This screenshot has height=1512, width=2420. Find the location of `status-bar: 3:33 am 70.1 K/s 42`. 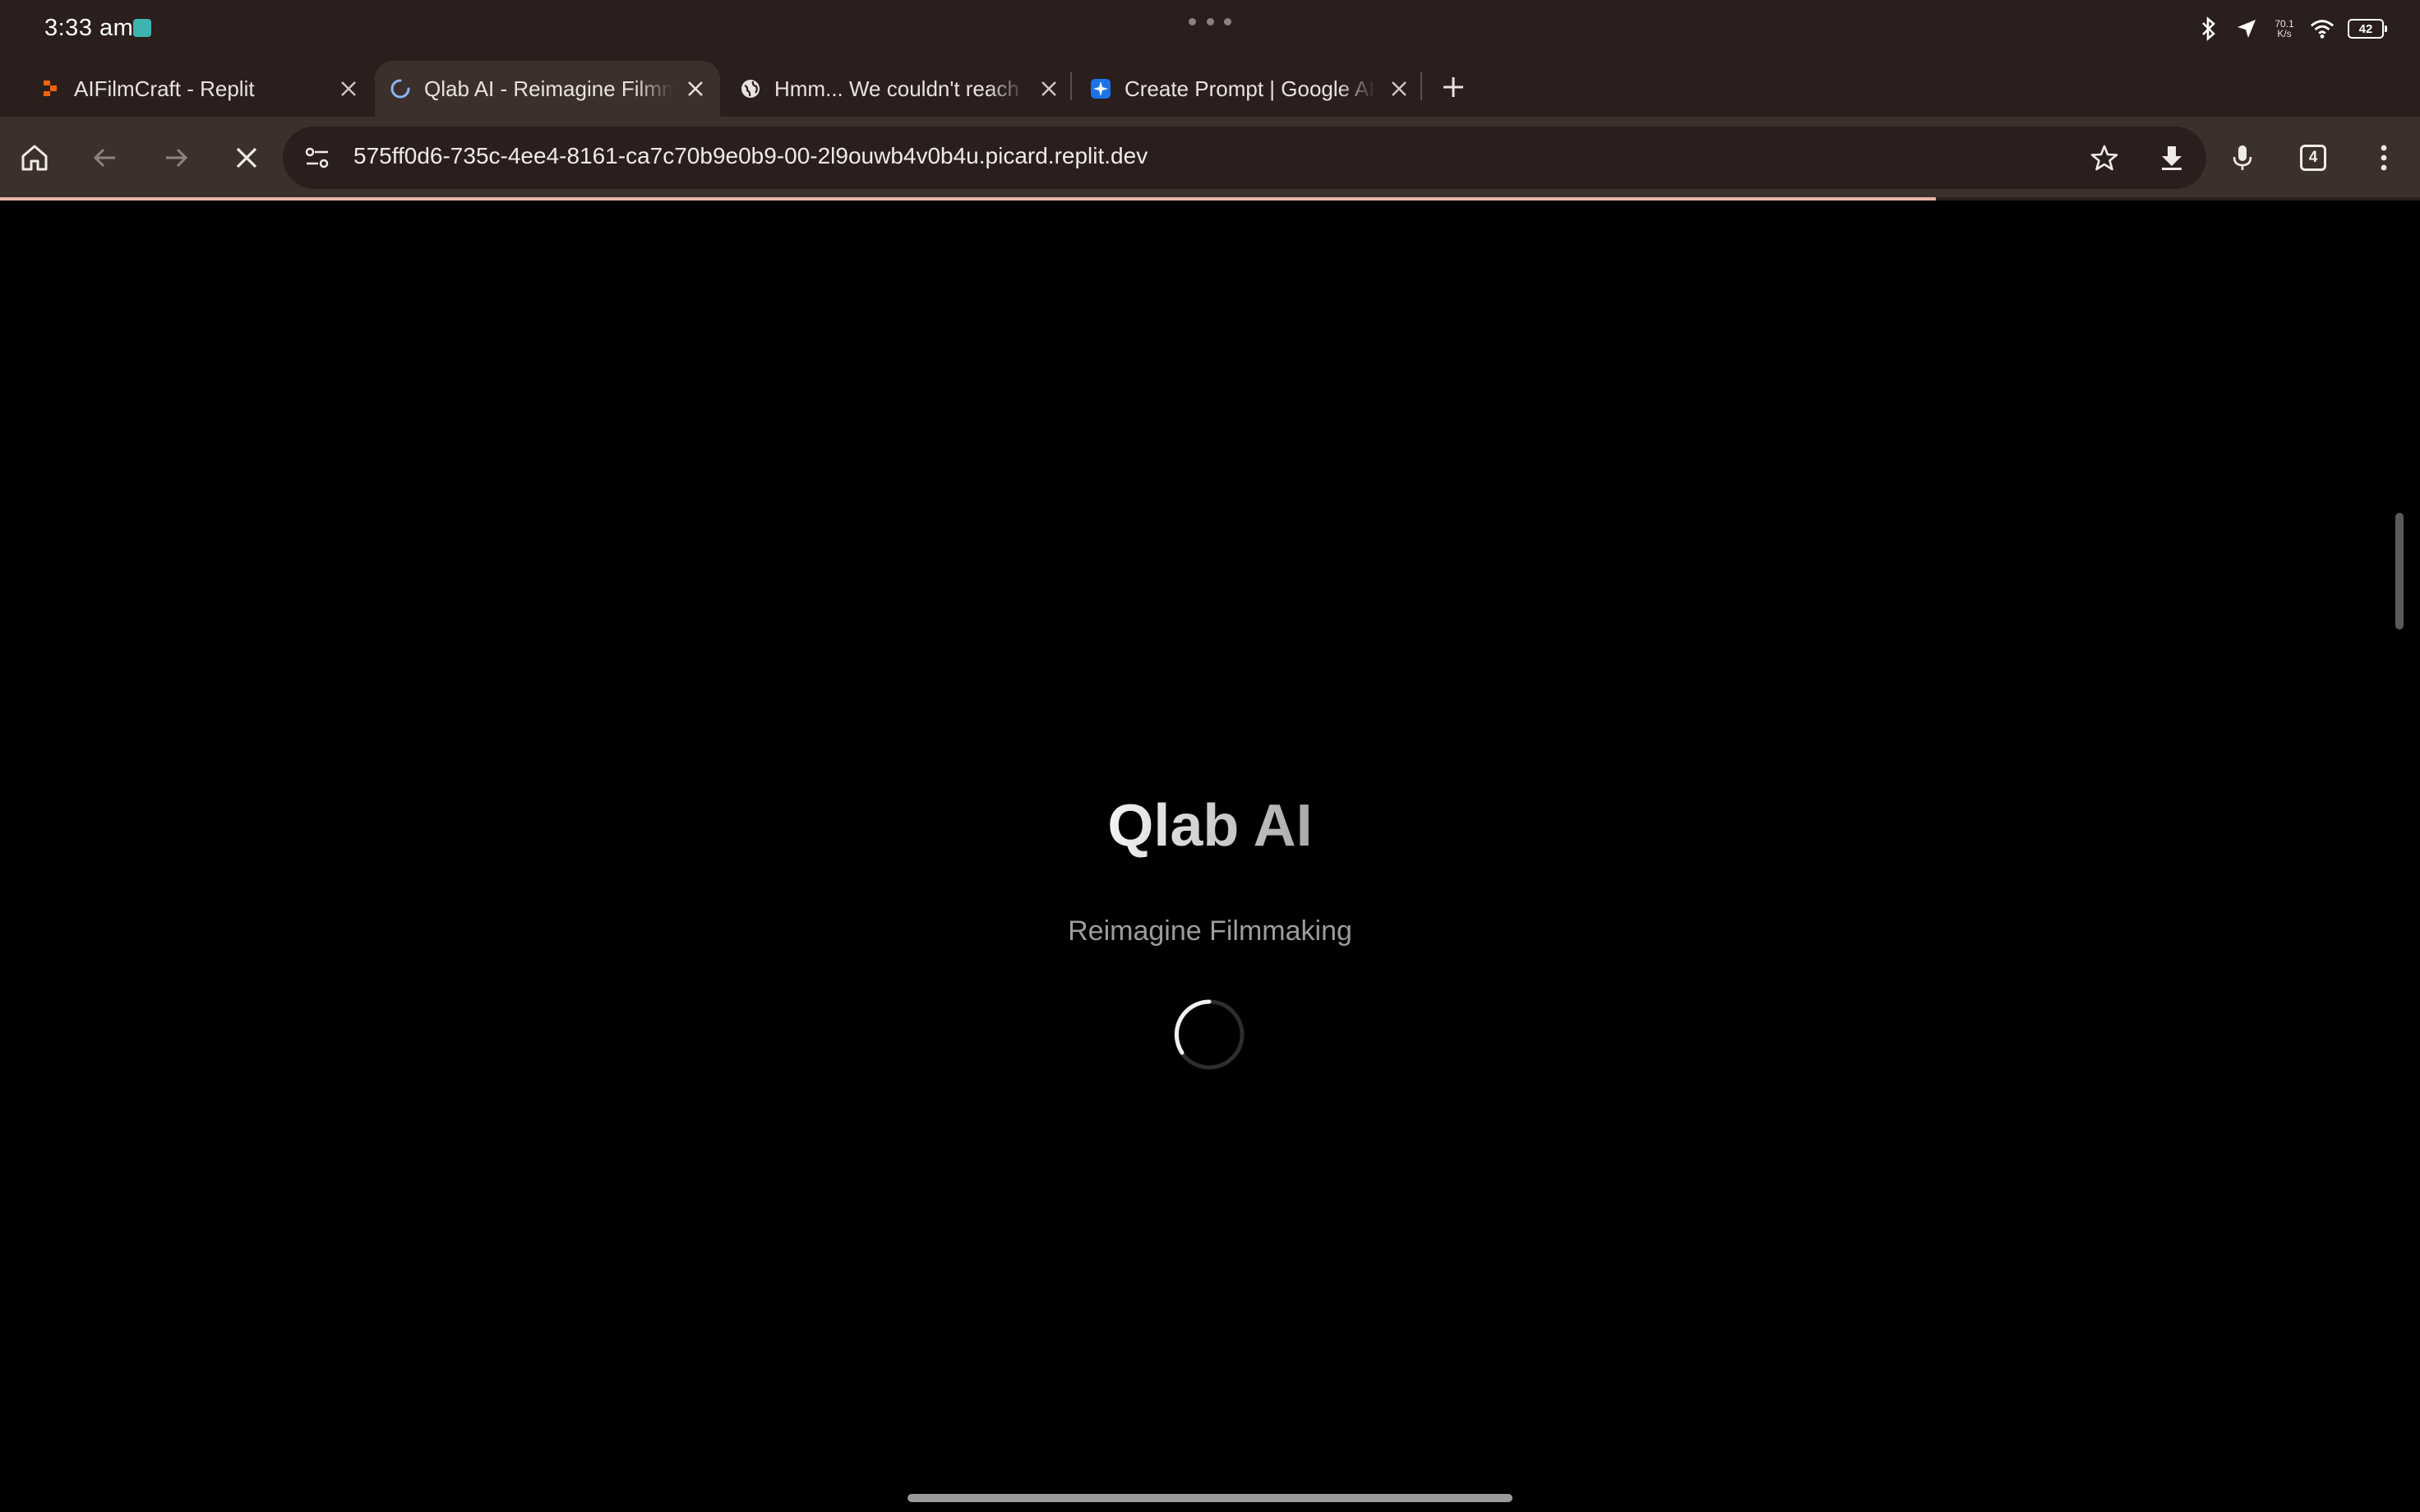

status-bar: 3:33 am 70.1 K/s 42 is located at coordinates (1210, 29).